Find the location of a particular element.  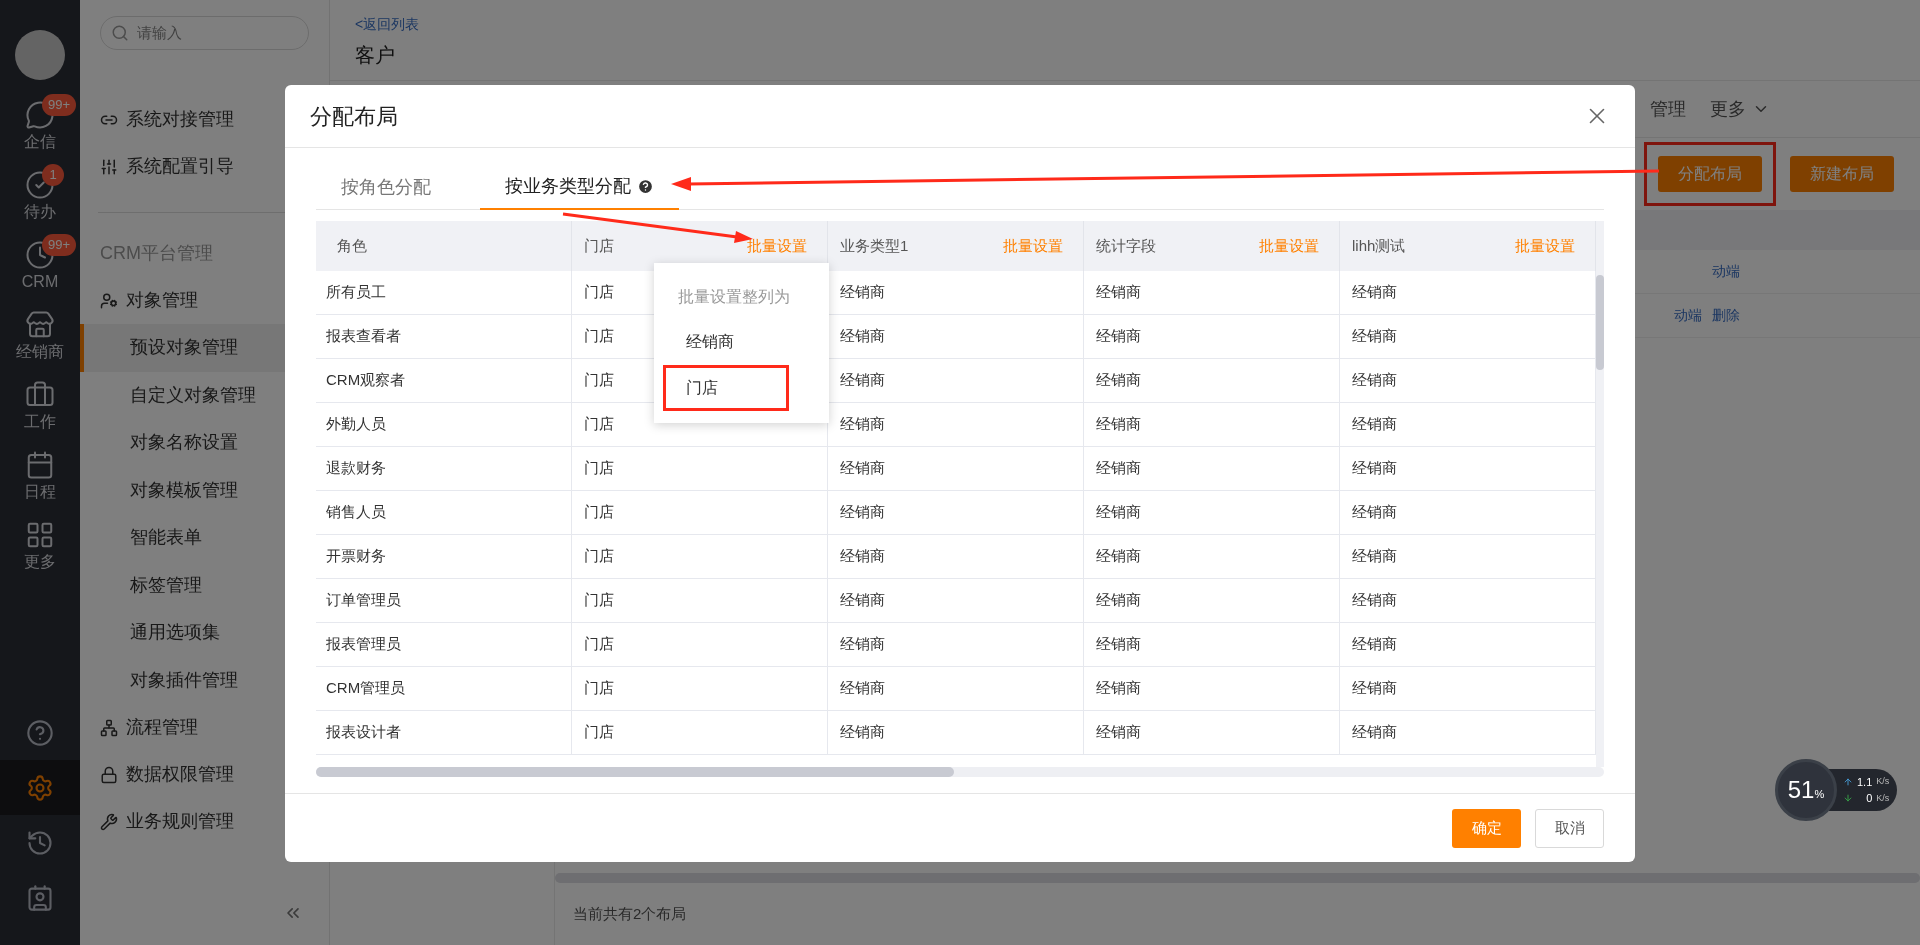

upload-arrow-icon is located at coordinates (1848, 781).